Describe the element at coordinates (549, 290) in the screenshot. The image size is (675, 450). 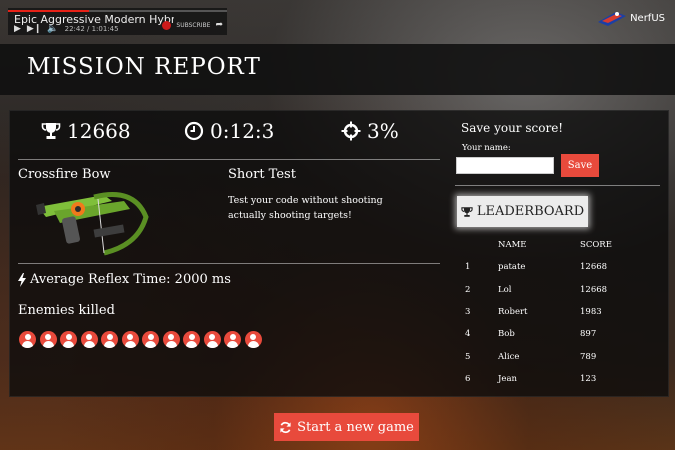
I see `table-row: 2 Lol 12668` at that location.